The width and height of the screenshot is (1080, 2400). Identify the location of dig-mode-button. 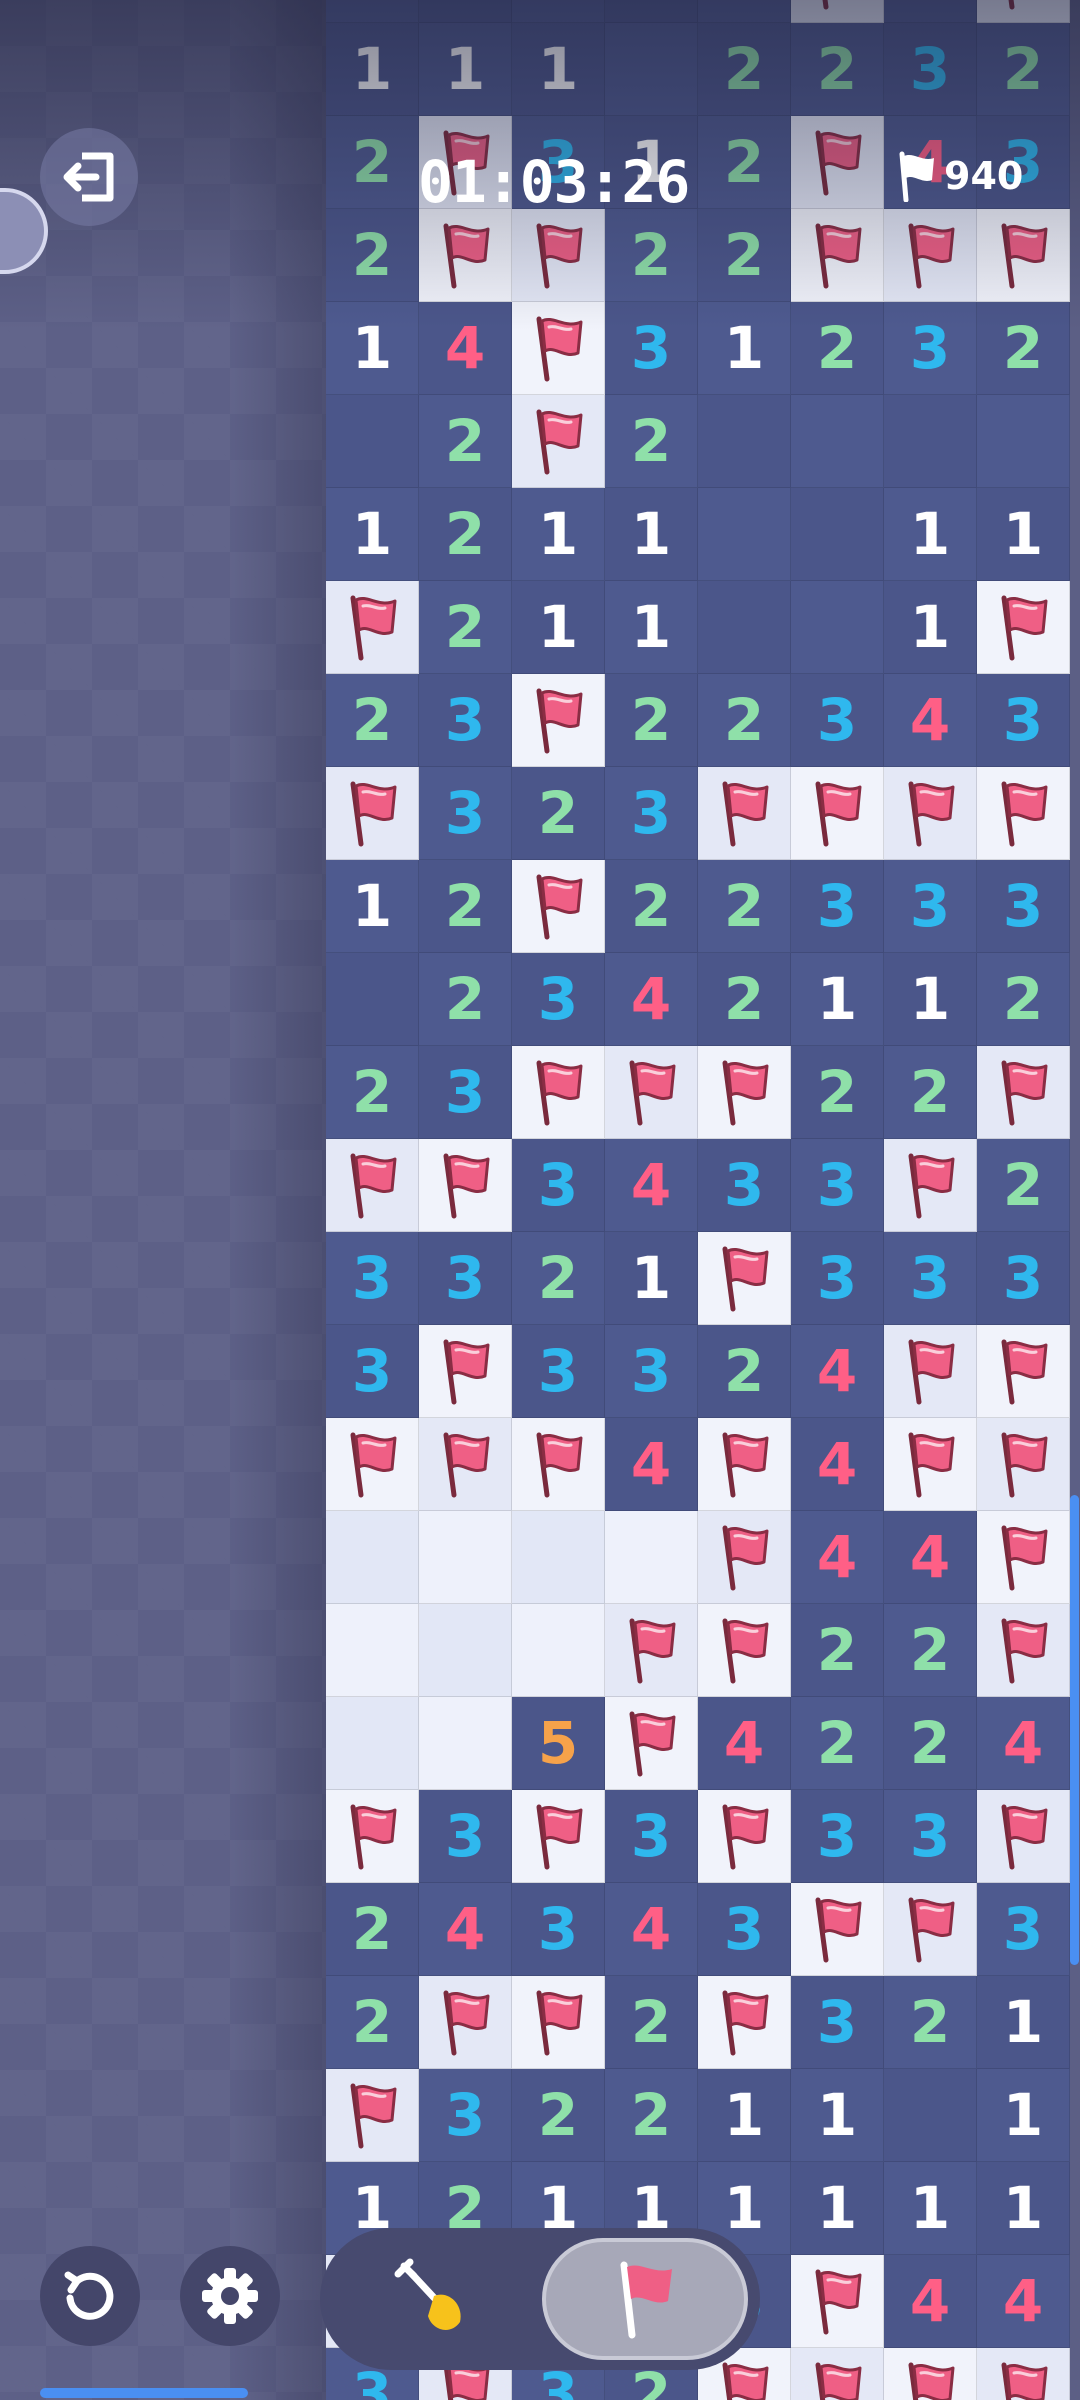
(435, 2299).